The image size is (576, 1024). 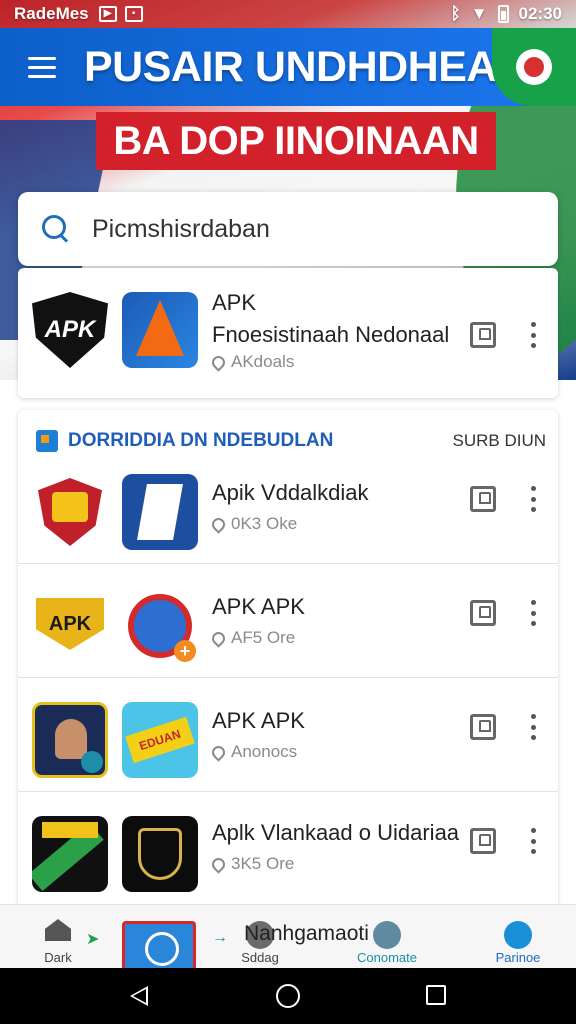 I want to click on globe-icon: +, so click(x=160, y=626).